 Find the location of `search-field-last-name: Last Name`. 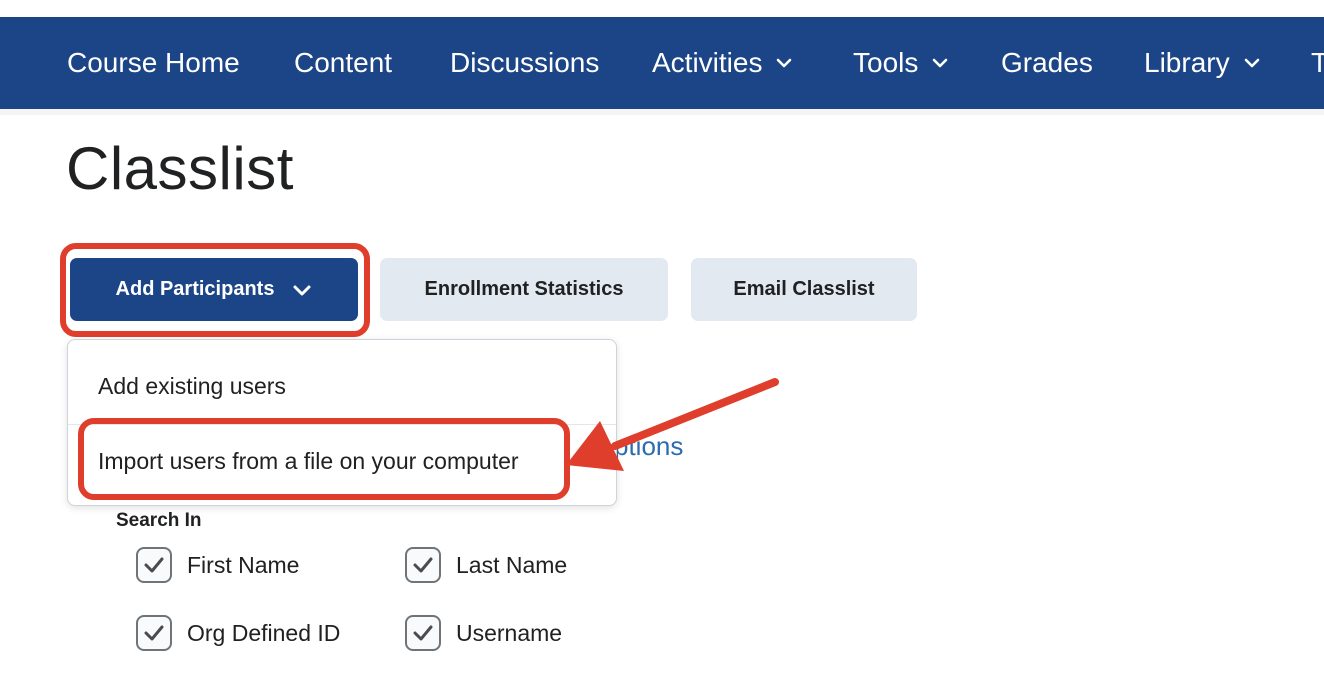

search-field-last-name: Last Name is located at coordinates (486, 565).